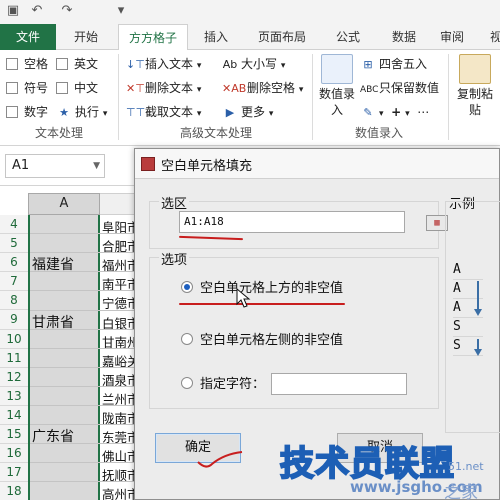  What do you see at coordinates (409, 88) in the screenshot?
I see `keep-values-label: 只保留数值` at bounding box center [409, 88].